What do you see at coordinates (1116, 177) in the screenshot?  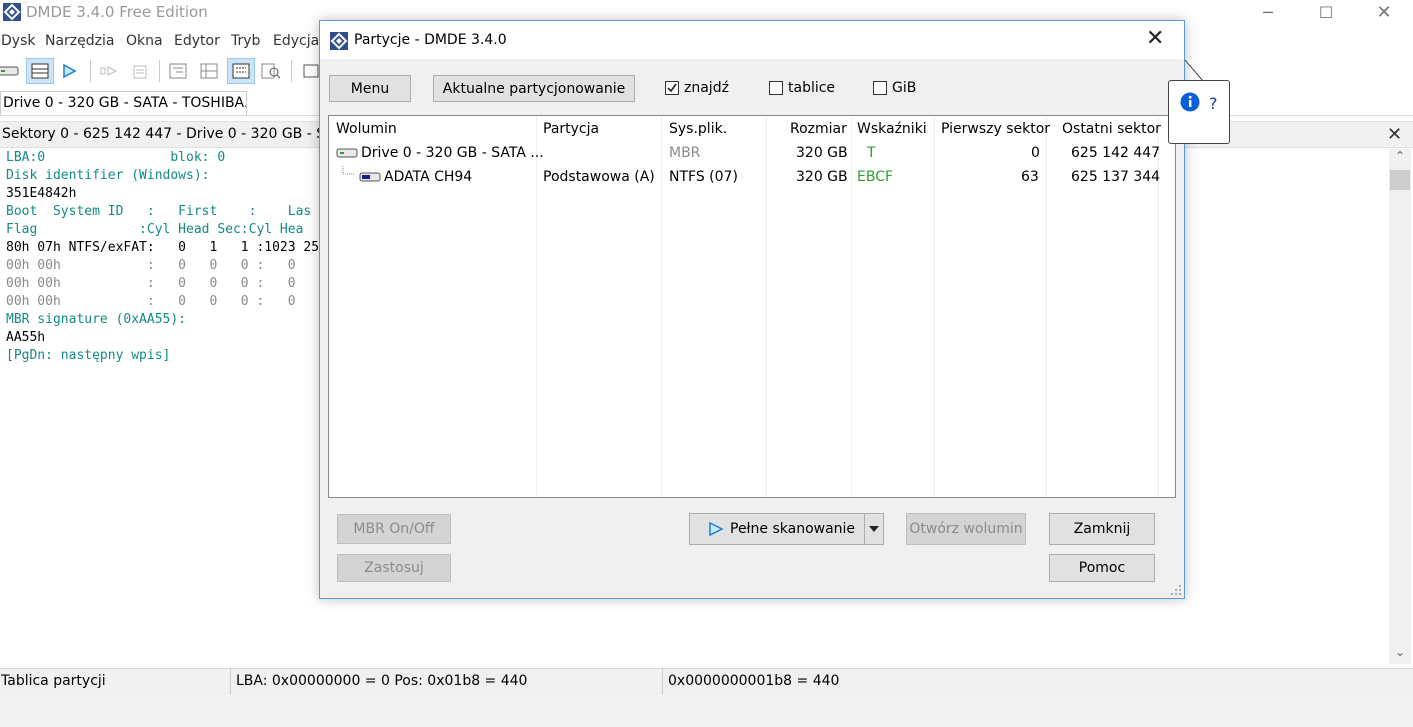 I see `cell-last-sector: 625 137 344` at bounding box center [1116, 177].